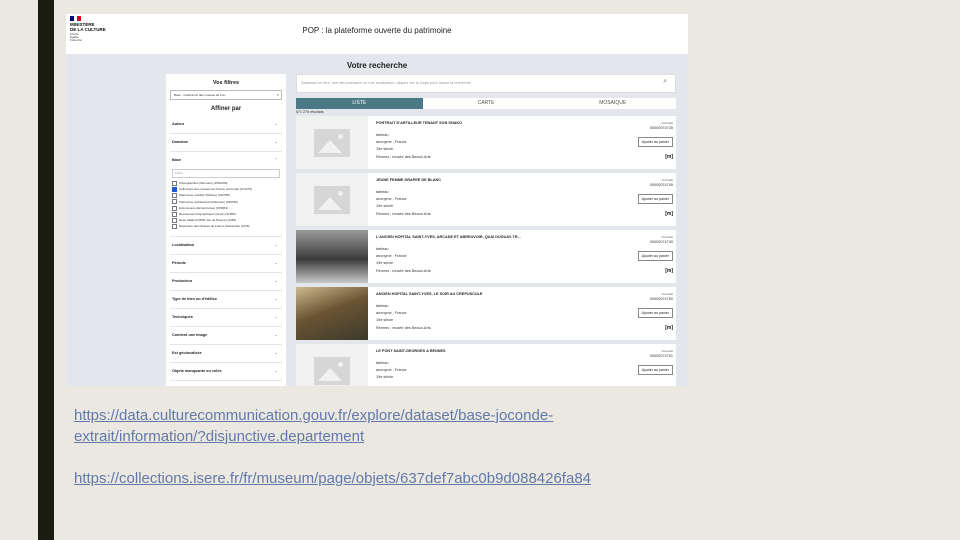 The image size is (960, 540). I want to click on result-meta: Joconde 00000074749 Ajouter au panier [m], so click(643, 254).